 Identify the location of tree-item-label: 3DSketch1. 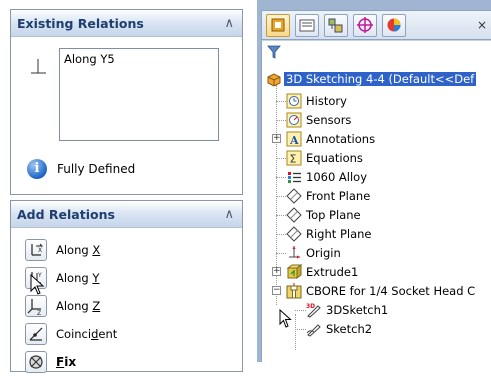
(357, 310).